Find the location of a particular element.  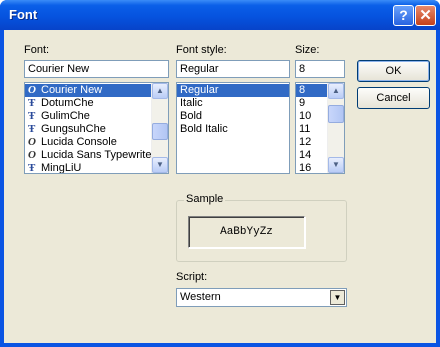

script-value: Western is located at coordinates (200, 297).